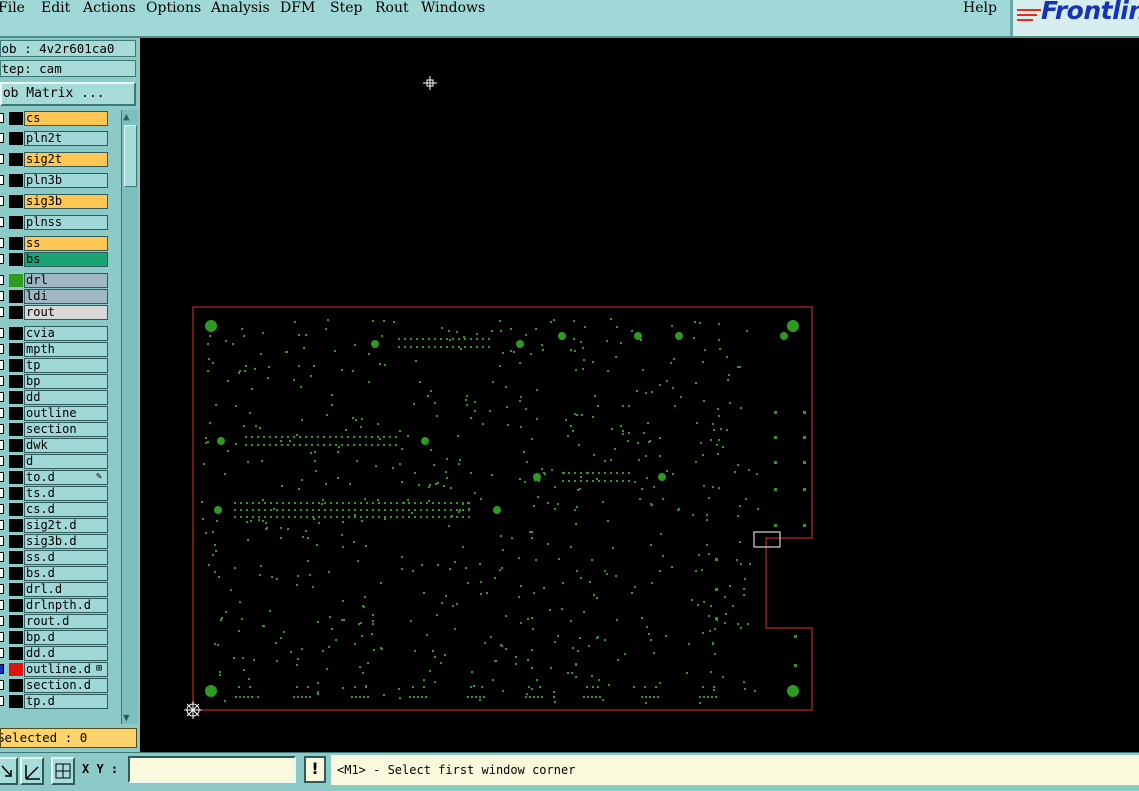 The image size is (1139, 791). Describe the element at coordinates (66, 621) in the screenshot. I see `layer-name-label: rout.d` at that location.